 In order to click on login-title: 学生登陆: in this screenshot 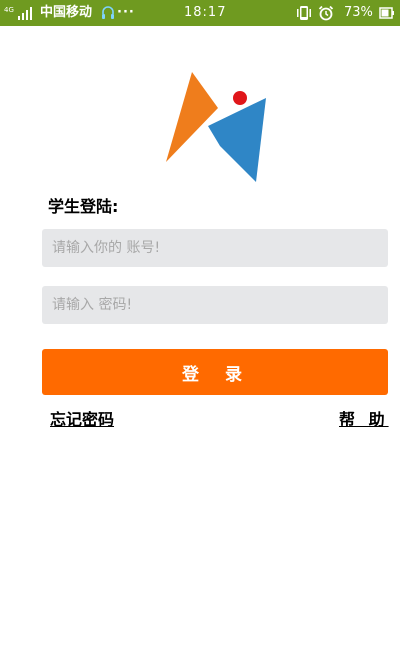, I will do `click(83, 206)`.